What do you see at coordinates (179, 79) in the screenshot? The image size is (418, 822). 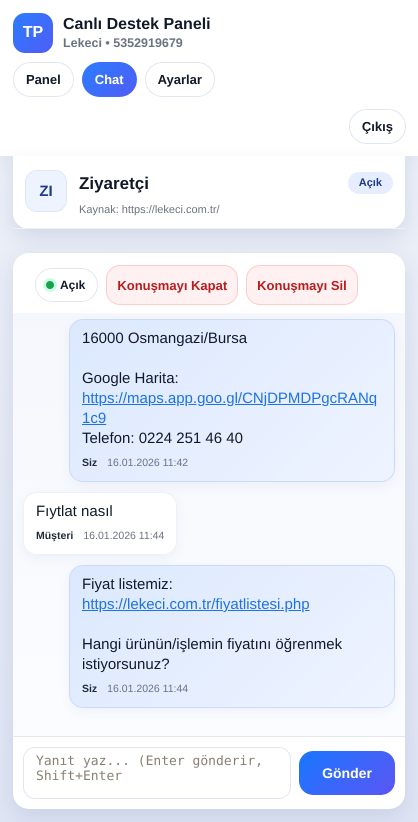 I see `nav-tab: Ayarlar` at bounding box center [179, 79].